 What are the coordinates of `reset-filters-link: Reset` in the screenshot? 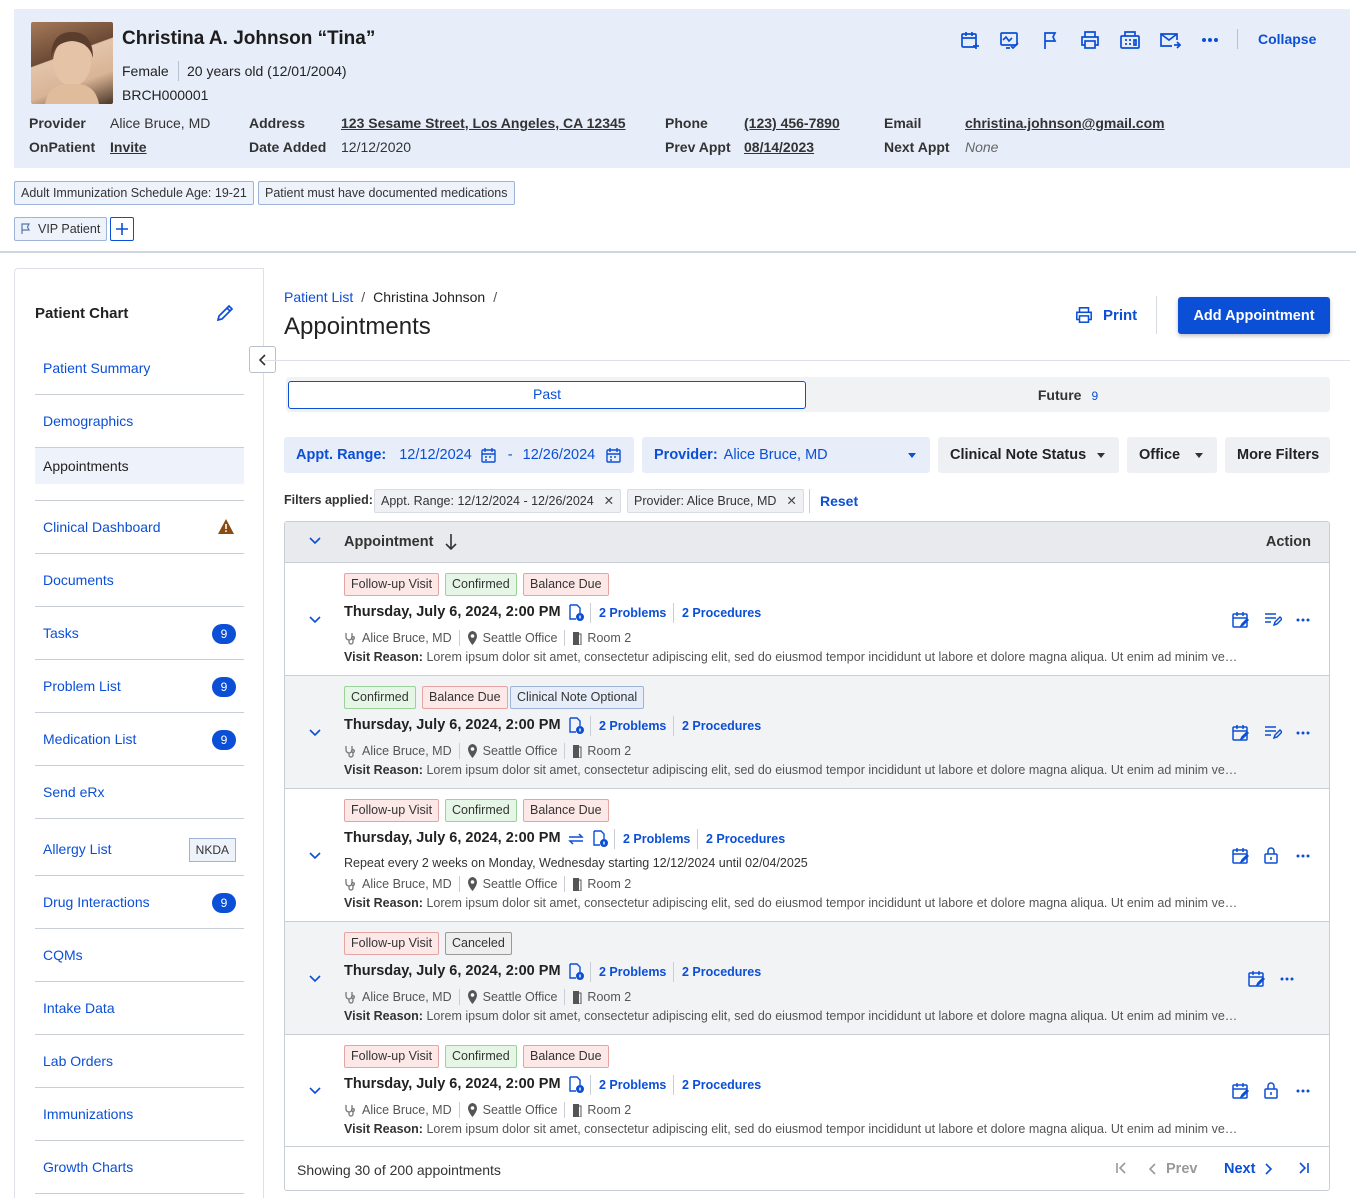 It's located at (839, 501).